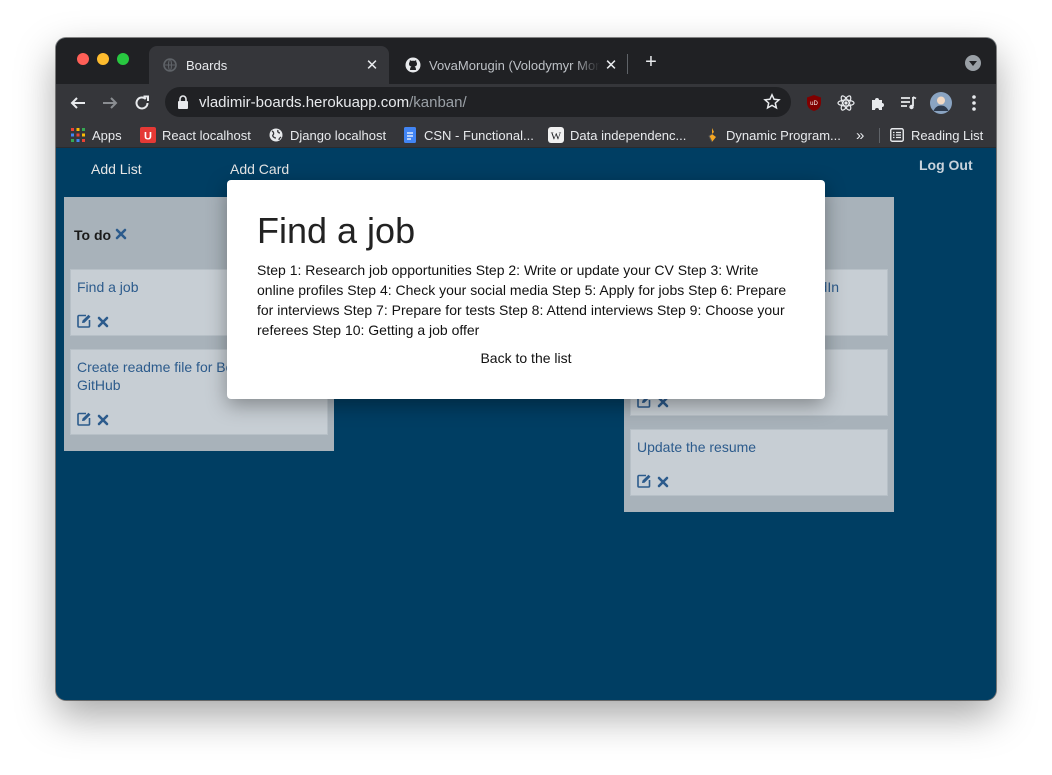 The image size is (1052, 775). I want to click on reading-list-button: Reading List, so click(936, 135).